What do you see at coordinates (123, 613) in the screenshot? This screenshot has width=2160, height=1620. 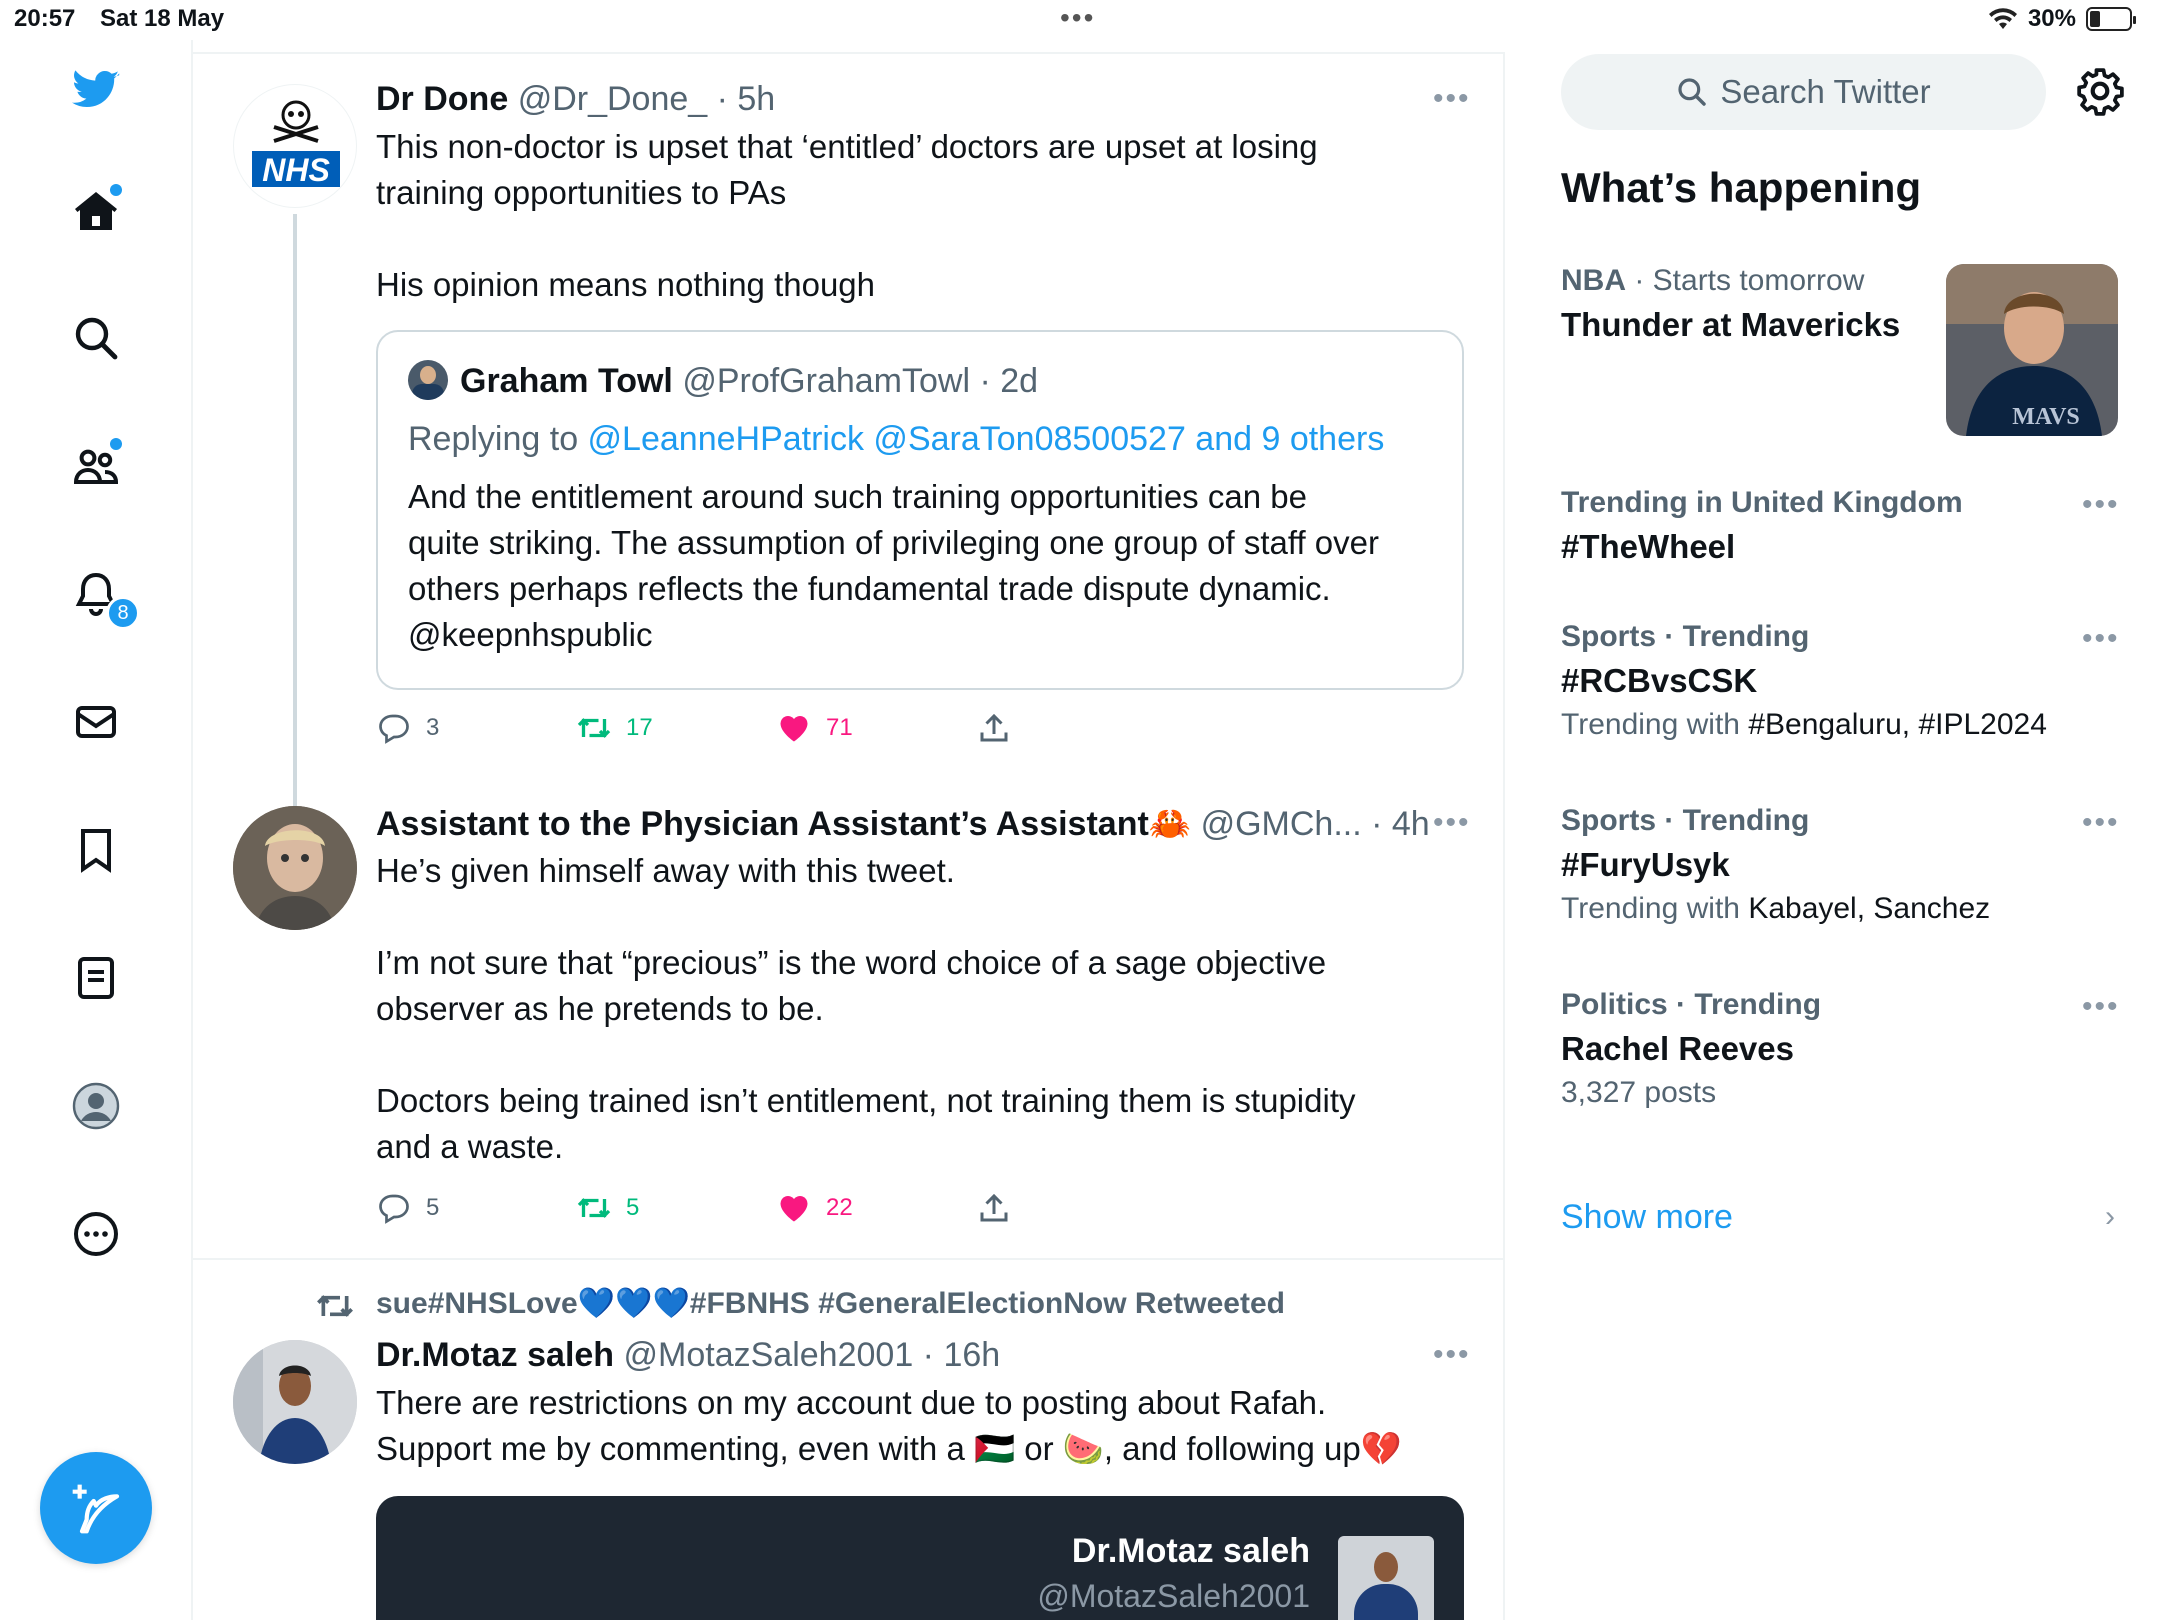 I see `notifications-badge: 8` at bounding box center [123, 613].